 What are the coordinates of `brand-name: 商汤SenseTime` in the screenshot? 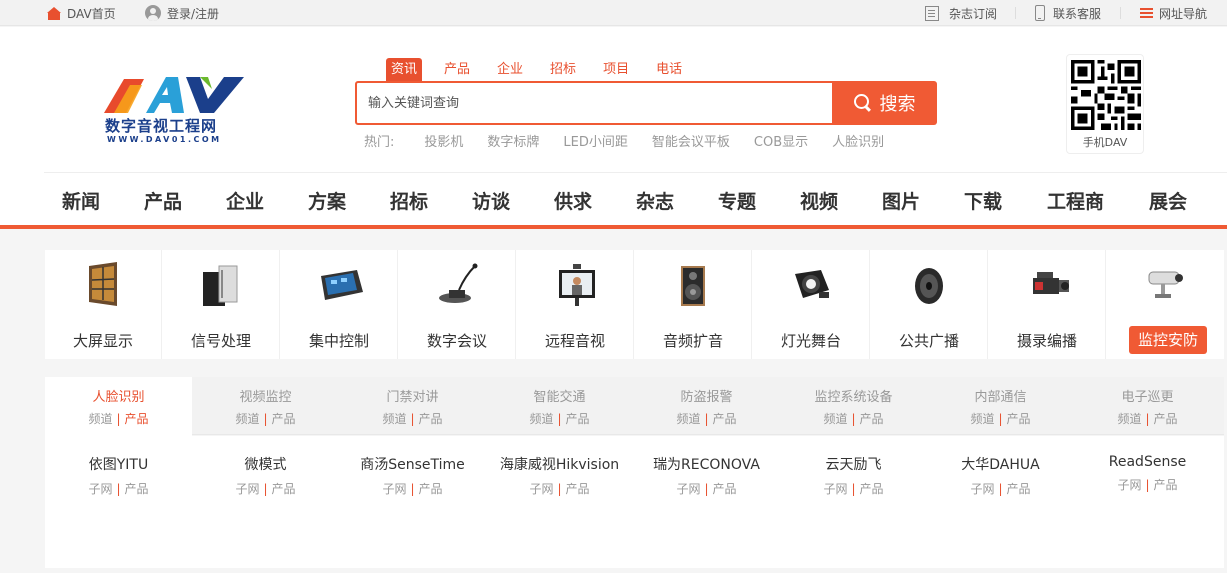 It's located at (412, 464).